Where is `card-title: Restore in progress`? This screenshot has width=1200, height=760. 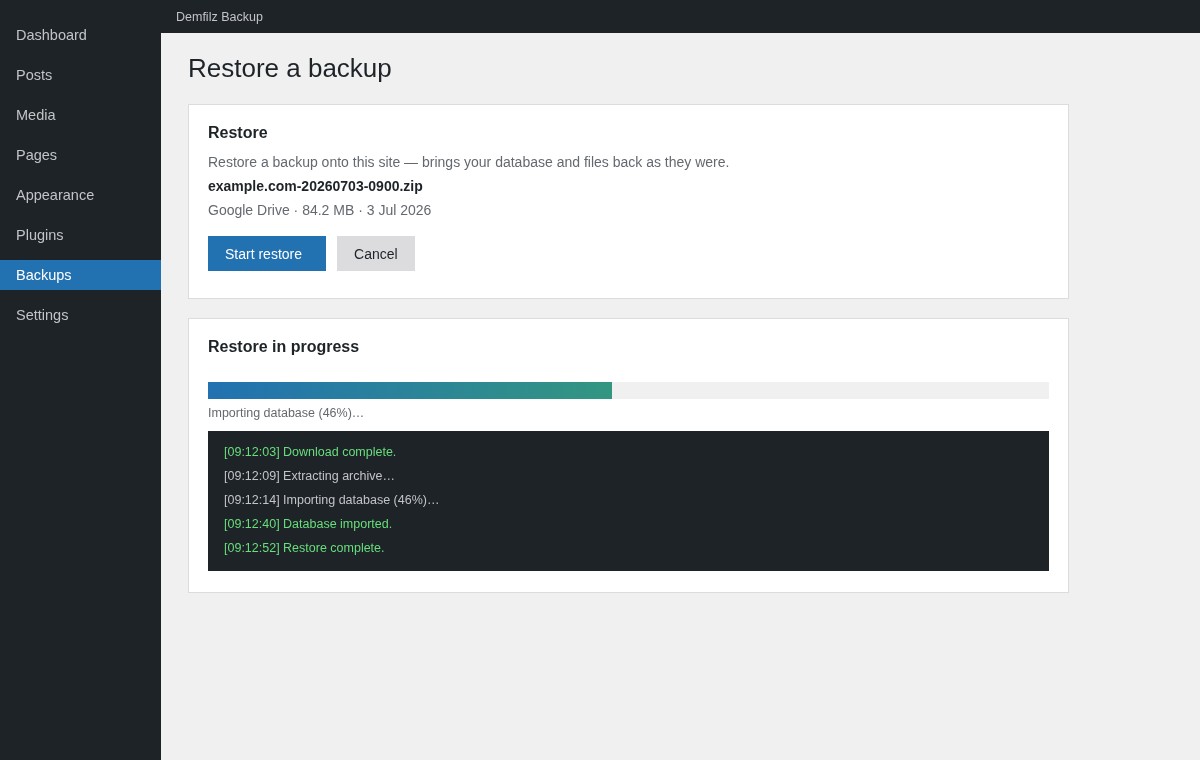 card-title: Restore in progress is located at coordinates (284, 347).